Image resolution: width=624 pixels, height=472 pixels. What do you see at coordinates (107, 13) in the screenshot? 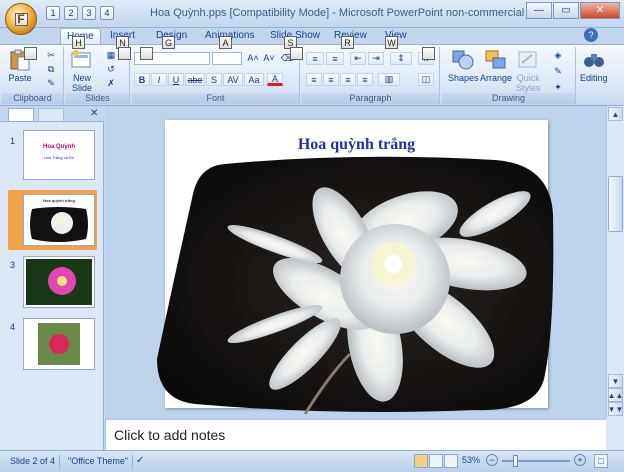
I see `qat-customize-button: 4` at bounding box center [107, 13].